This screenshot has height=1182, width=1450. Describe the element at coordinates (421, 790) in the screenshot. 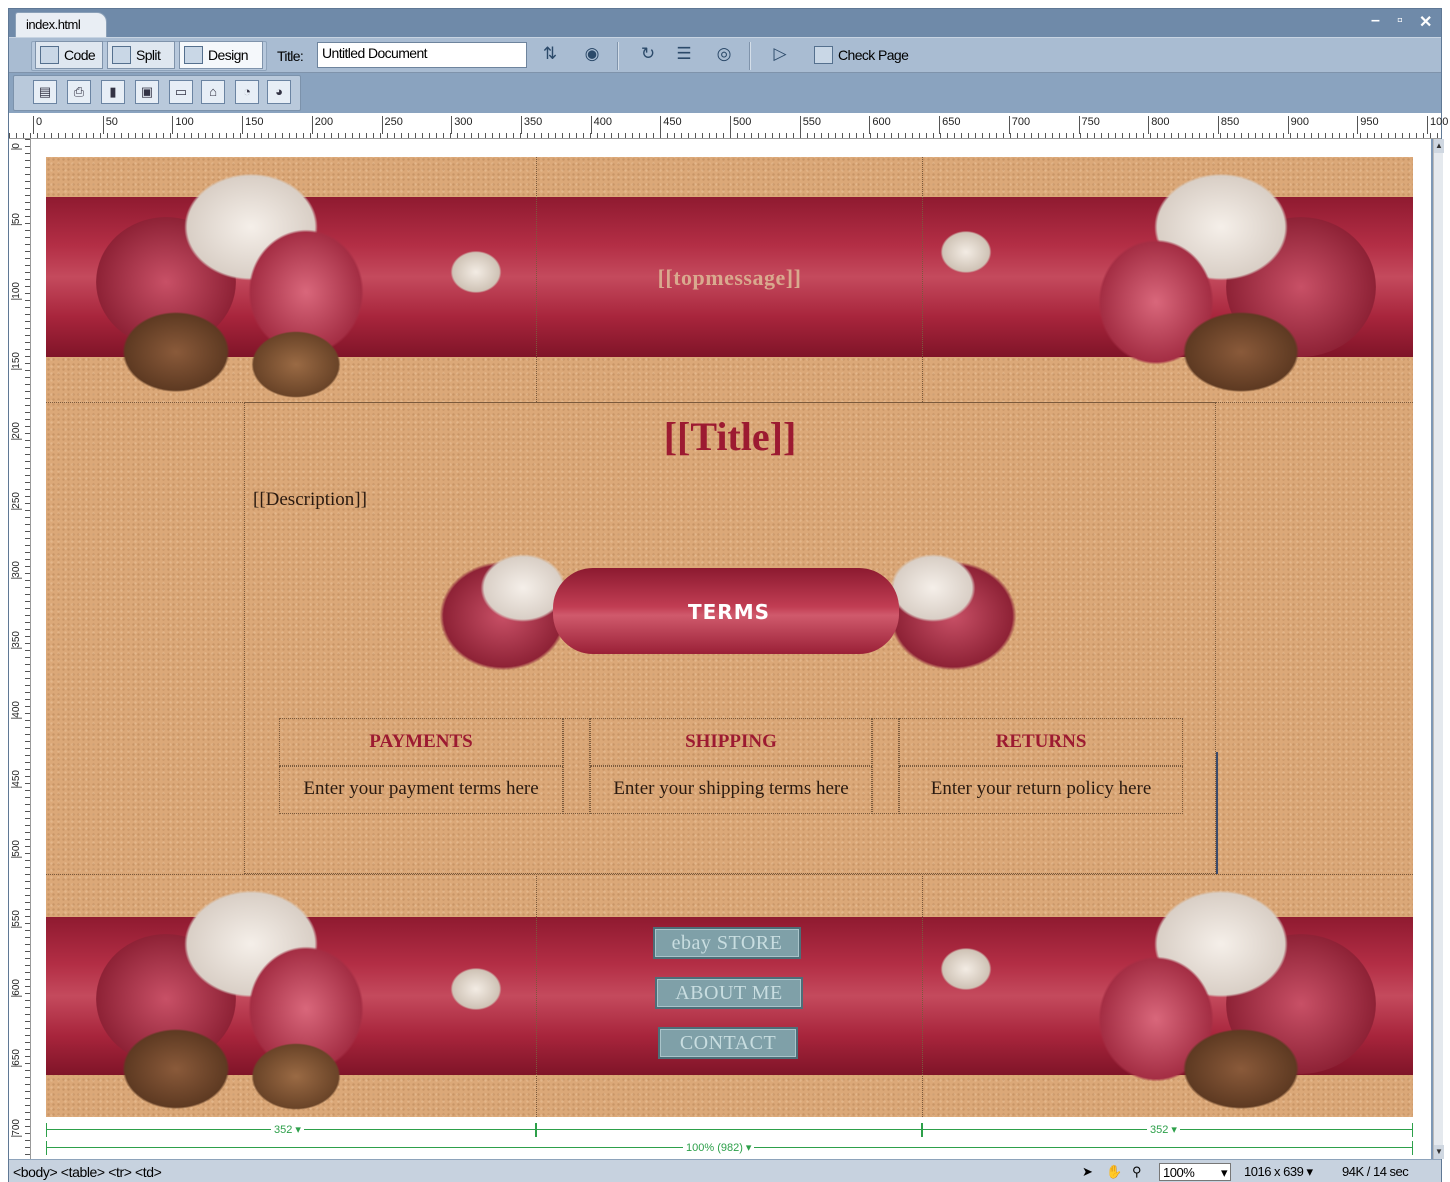

I see `payment-terms-cell: Enter your payment terms here` at that location.